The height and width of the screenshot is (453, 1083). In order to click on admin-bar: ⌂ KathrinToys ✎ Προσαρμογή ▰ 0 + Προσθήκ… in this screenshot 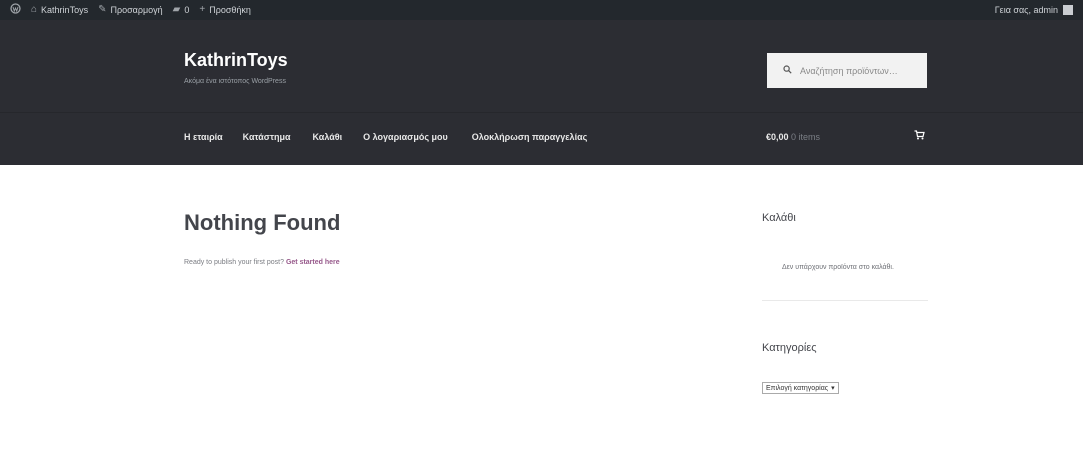, I will do `click(541, 10)`.